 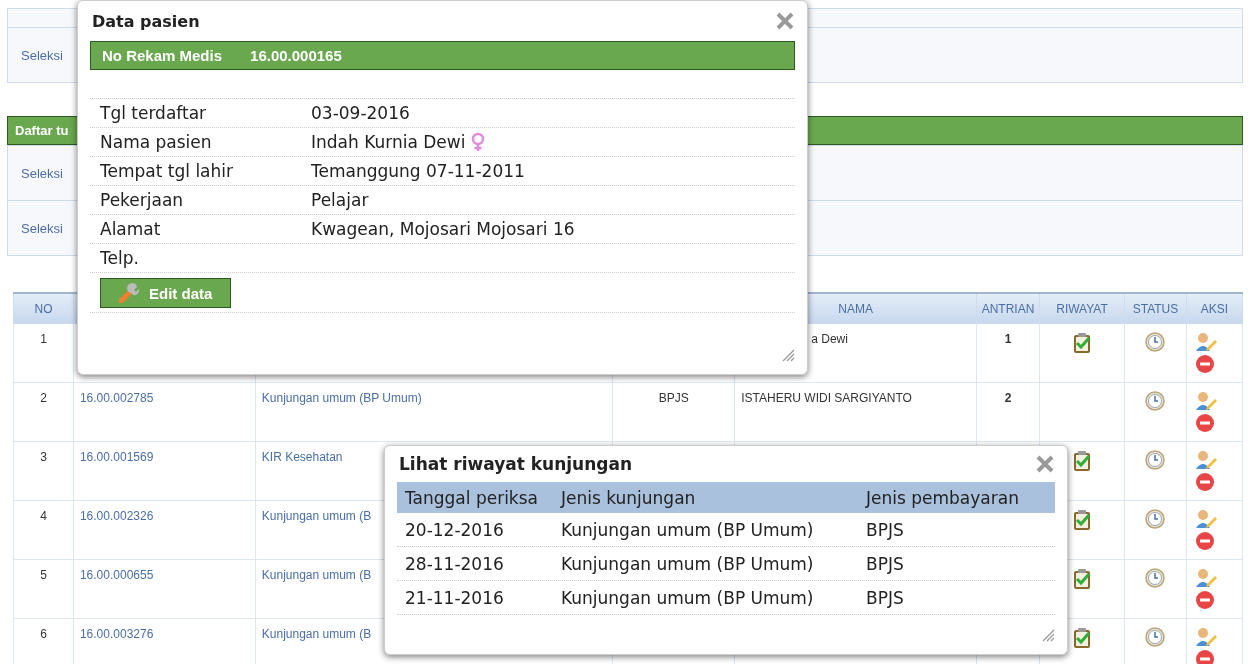 What do you see at coordinates (826, 398) in the screenshot?
I see `table-cell: ISTAHERU WIDI SARGIYANTO` at bounding box center [826, 398].